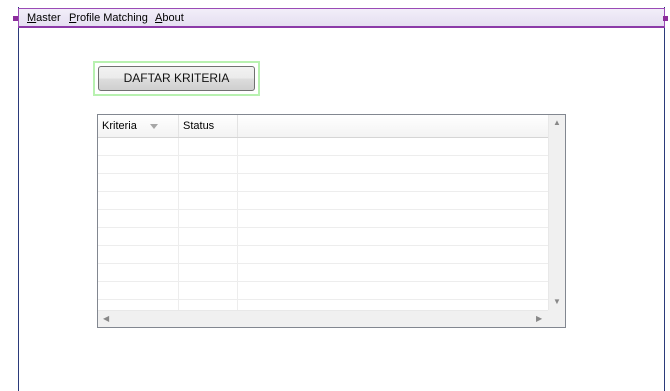 This screenshot has width=670, height=391. Describe the element at coordinates (556, 318) in the screenshot. I see `scrollbar-corner` at that location.